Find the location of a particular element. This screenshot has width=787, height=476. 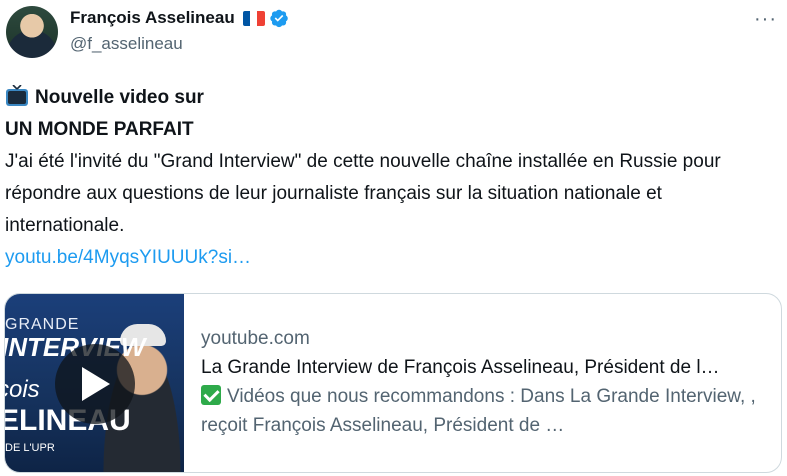

post-headline: Nouvelle video sur is located at coordinates (119, 97).